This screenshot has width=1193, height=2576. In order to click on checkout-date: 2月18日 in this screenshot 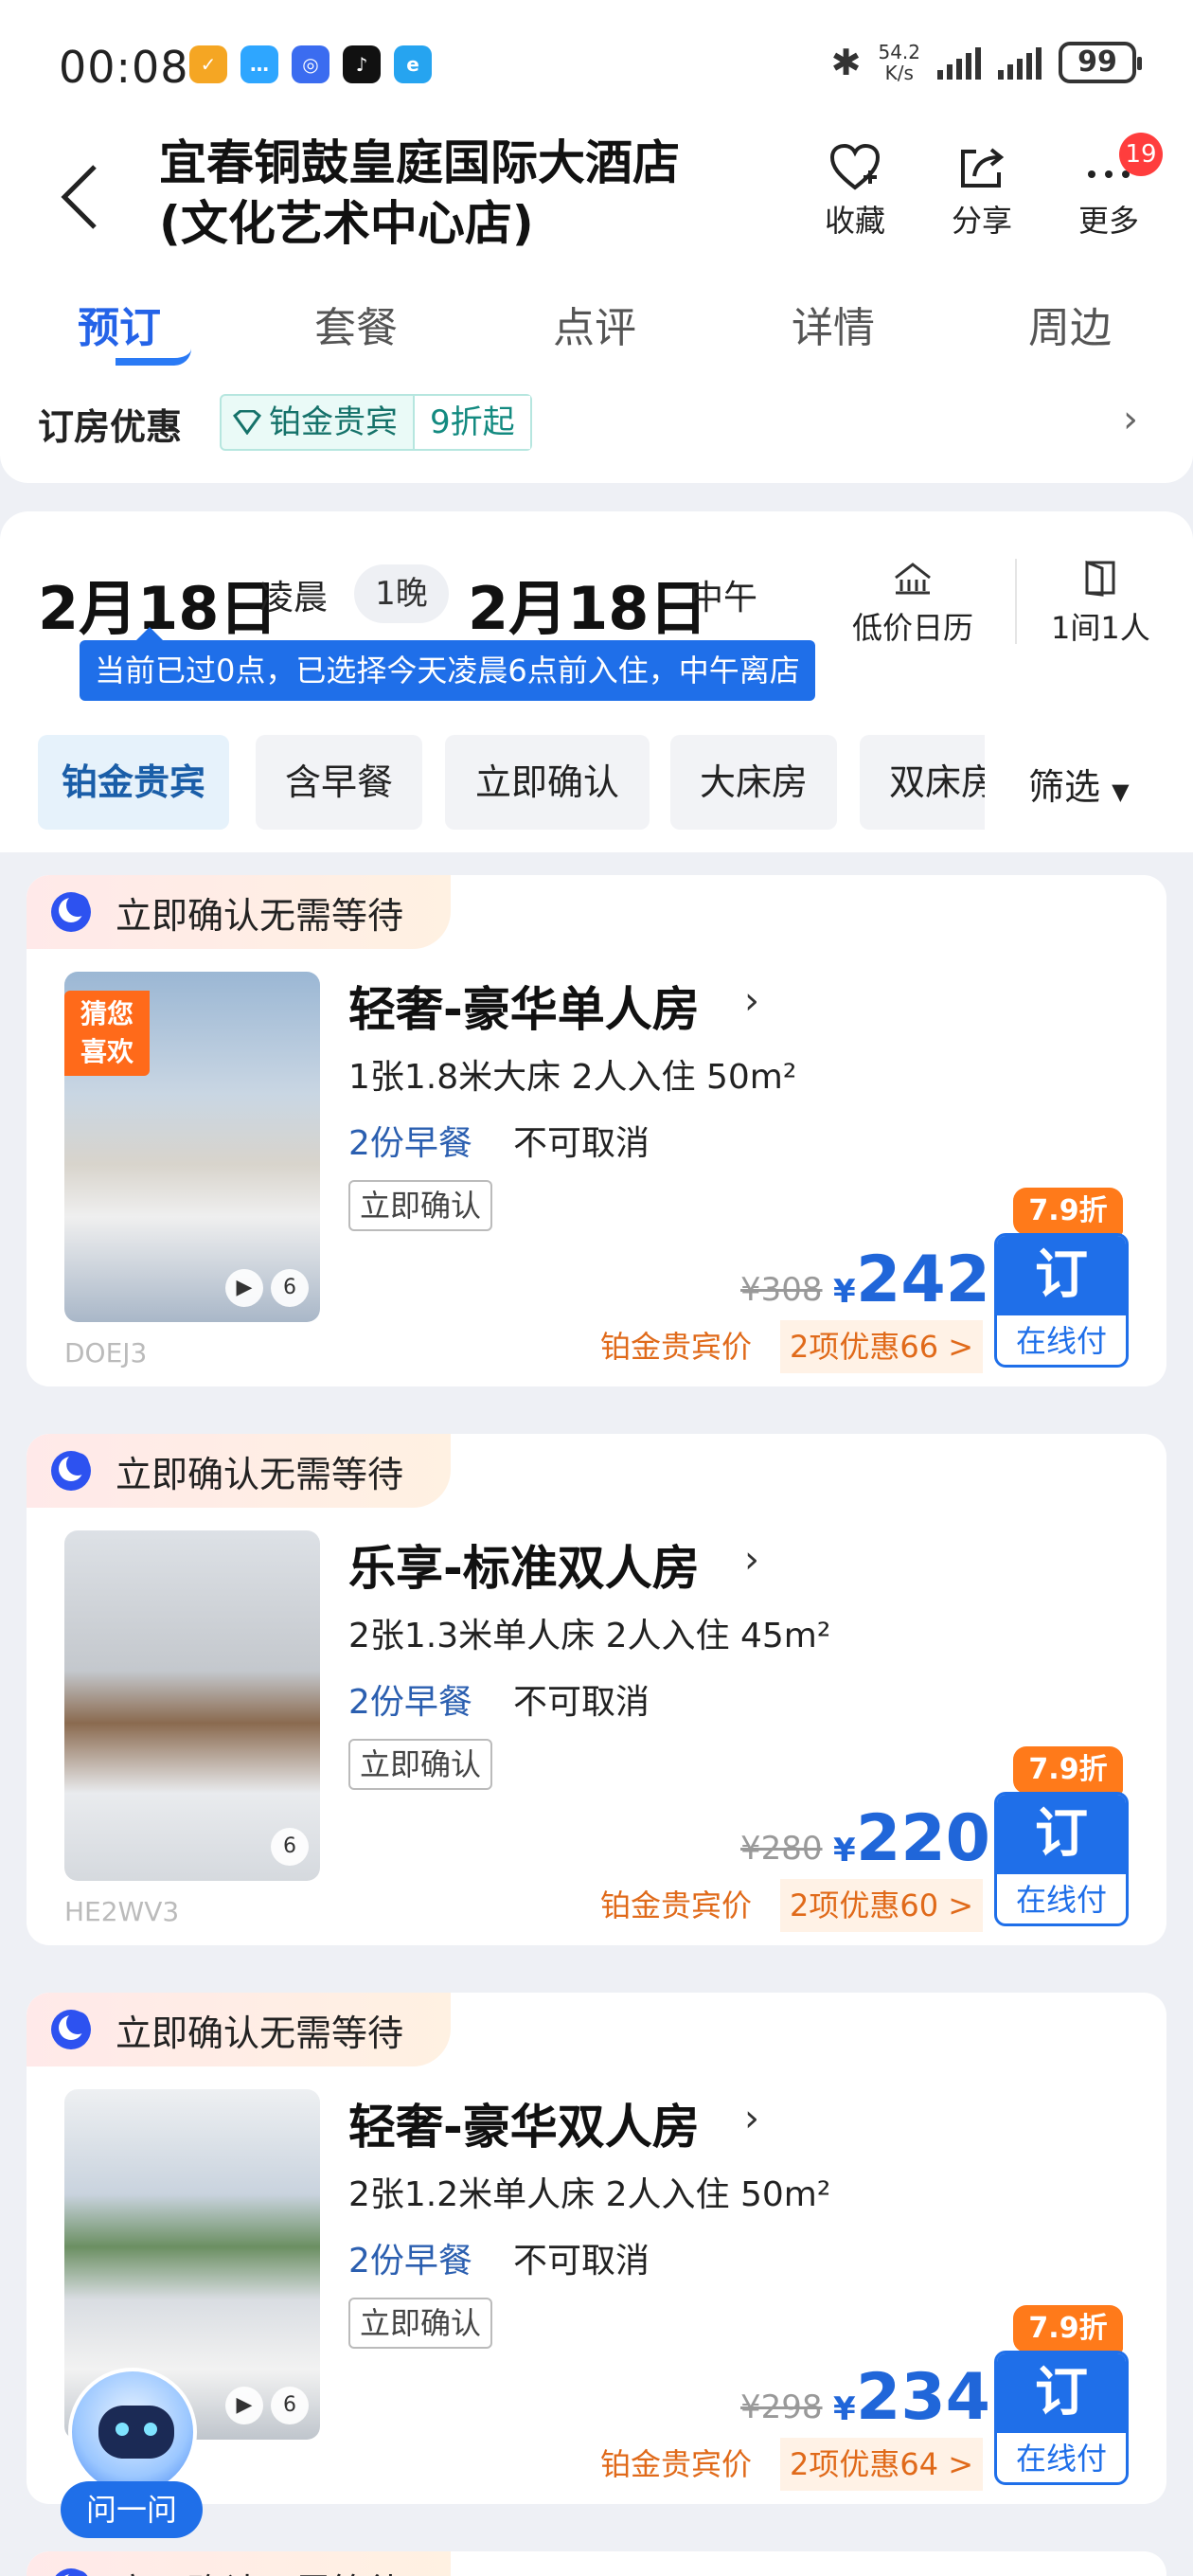, I will do `click(587, 603)`.